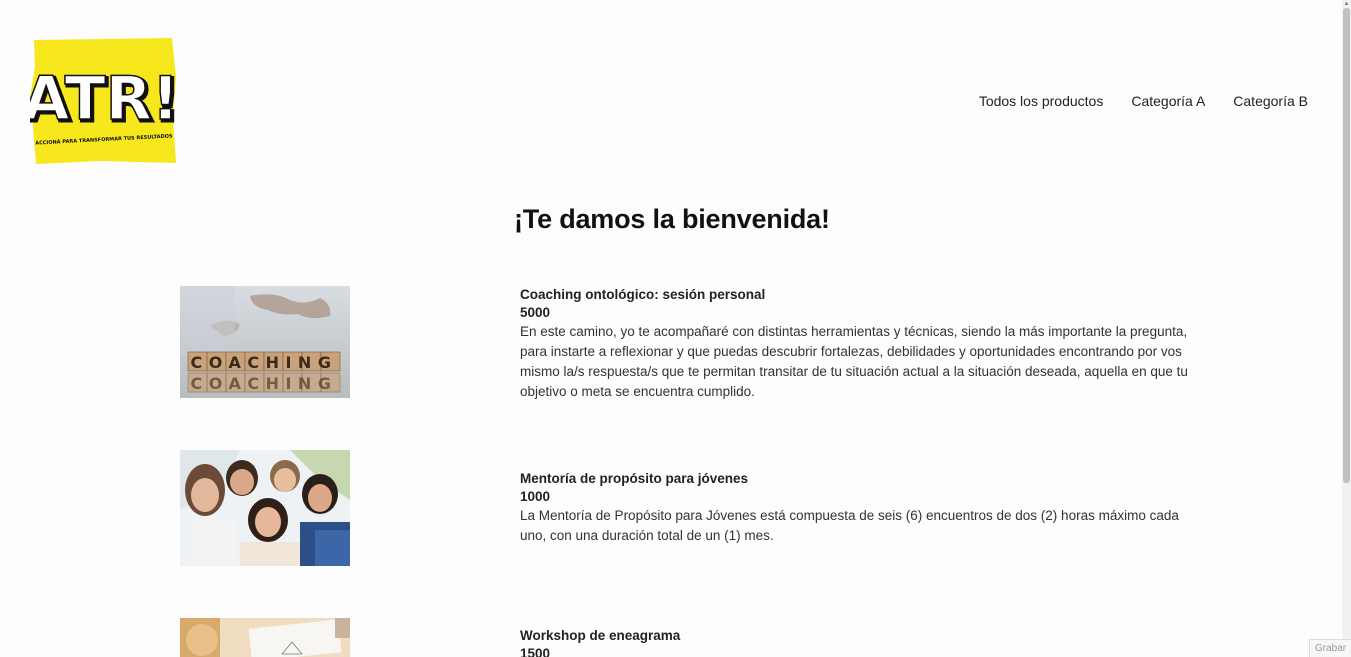  What do you see at coordinates (855, 636) in the screenshot?
I see `product-title: Workshop de eneagrama` at bounding box center [855, 636].